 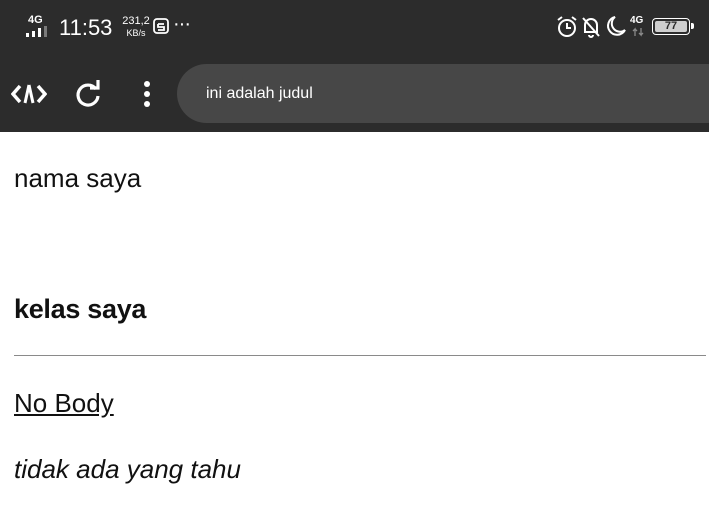 What do you see at coordinates (616, 26) in the screenshot?
I see `moon-icon` at bounding box center [616, 26].